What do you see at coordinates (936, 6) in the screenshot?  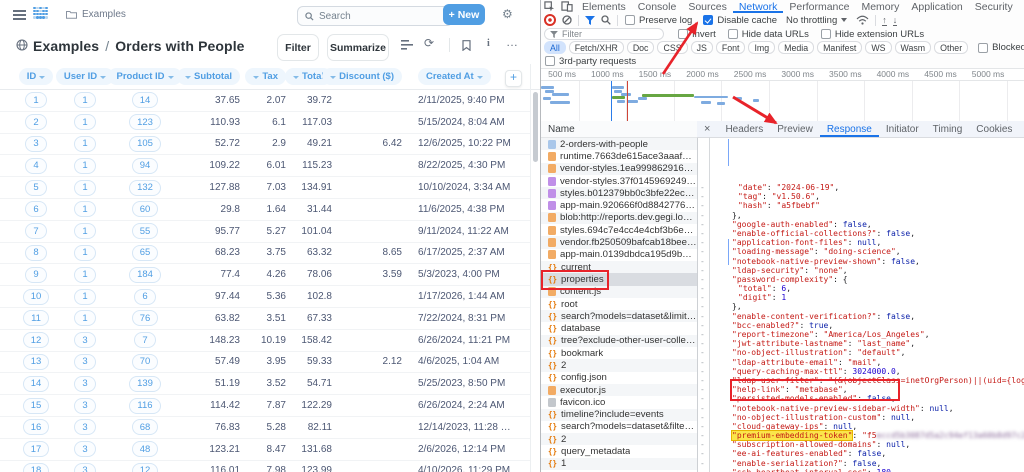 I see `devtools-tab-application: Application` at bounding box center [936, 6].